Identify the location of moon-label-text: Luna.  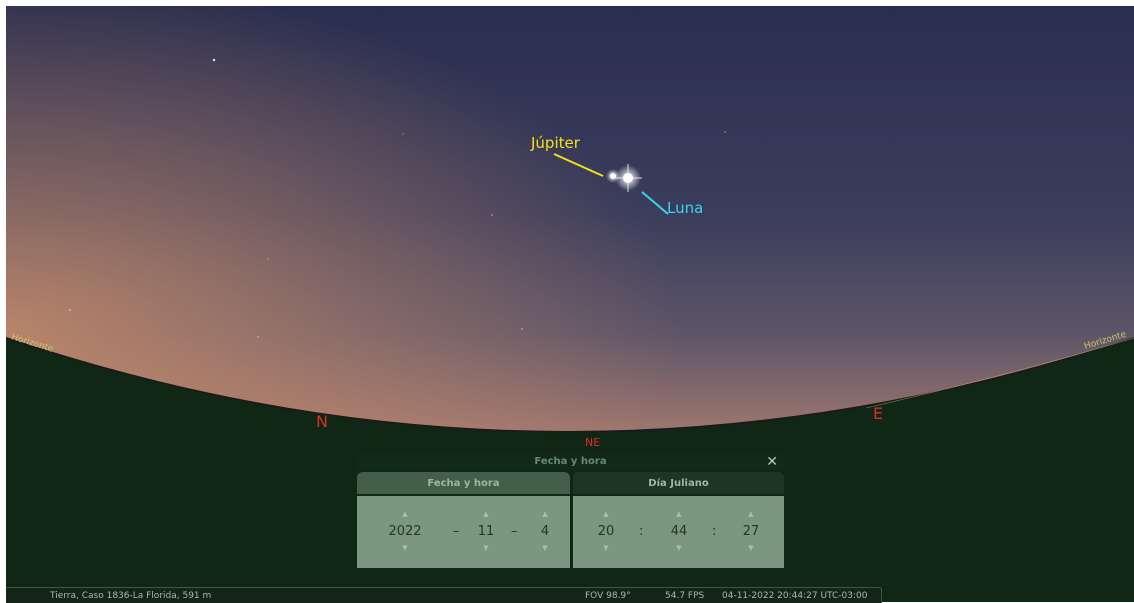
(685, 208).